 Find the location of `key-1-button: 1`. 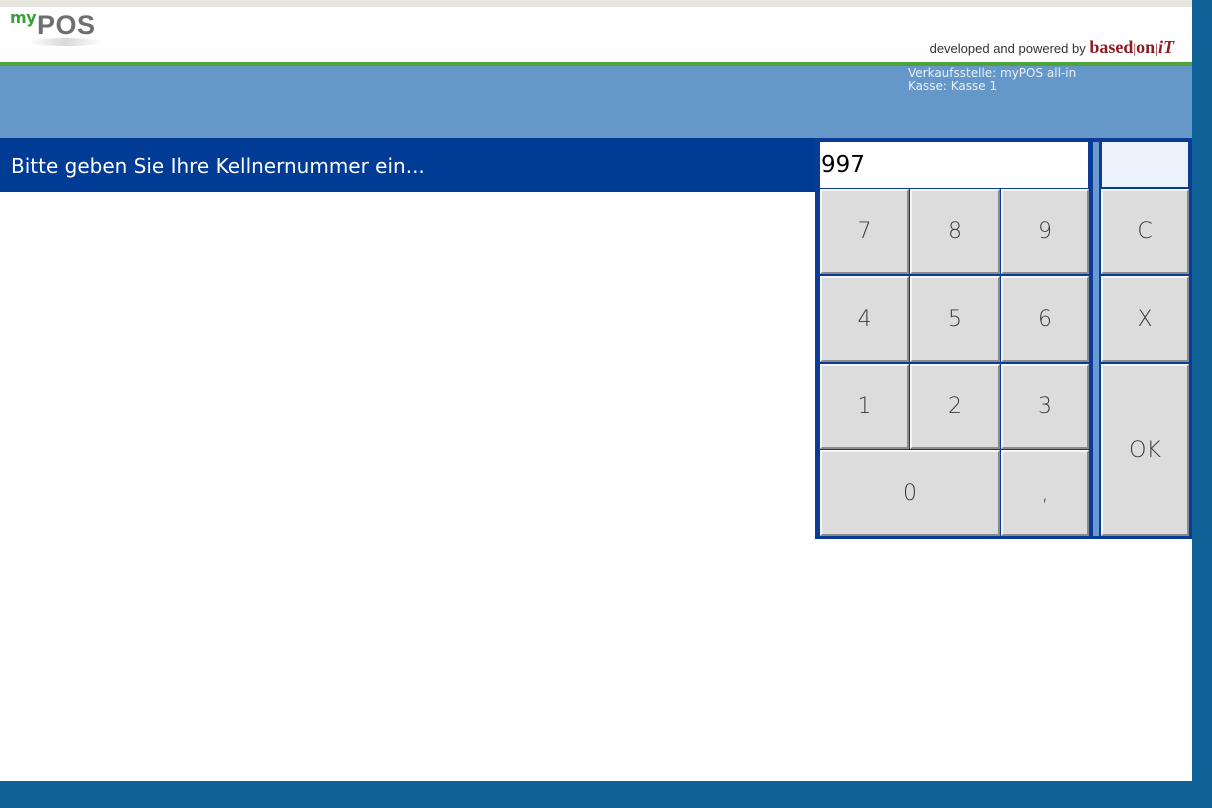

key-1-button: 1 is located at coordinates (864, 406).